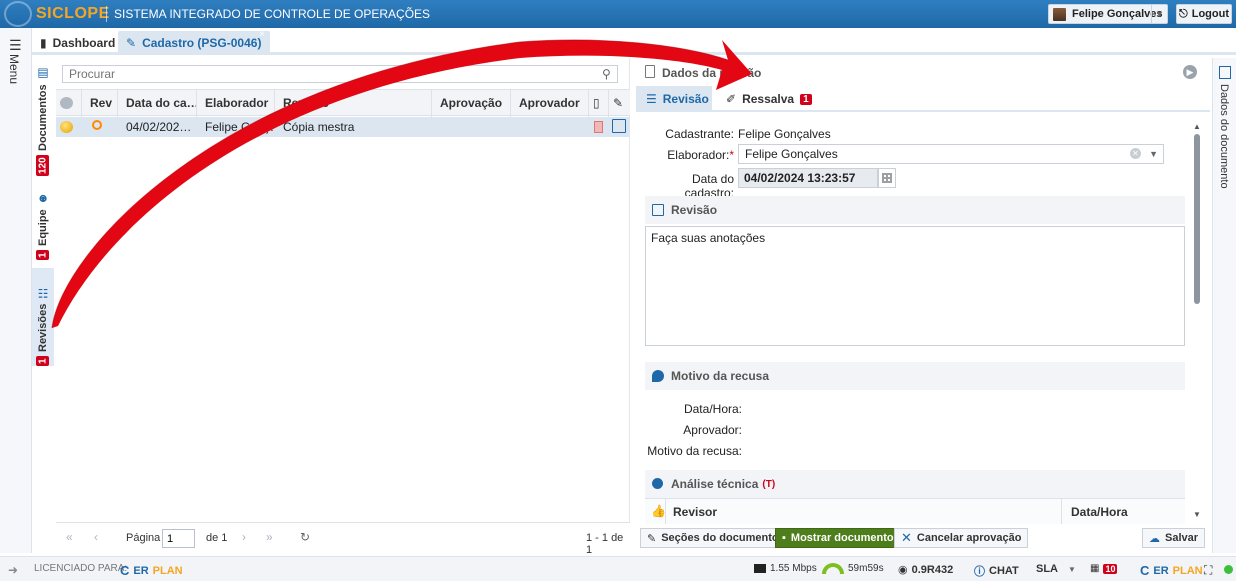 The height and width of the screenshot is (581, 1236). What do you see at coordinates (619, 103) in the screenshot?
I see `edit-column-icon: ✎` at bounding box center [619, 103].